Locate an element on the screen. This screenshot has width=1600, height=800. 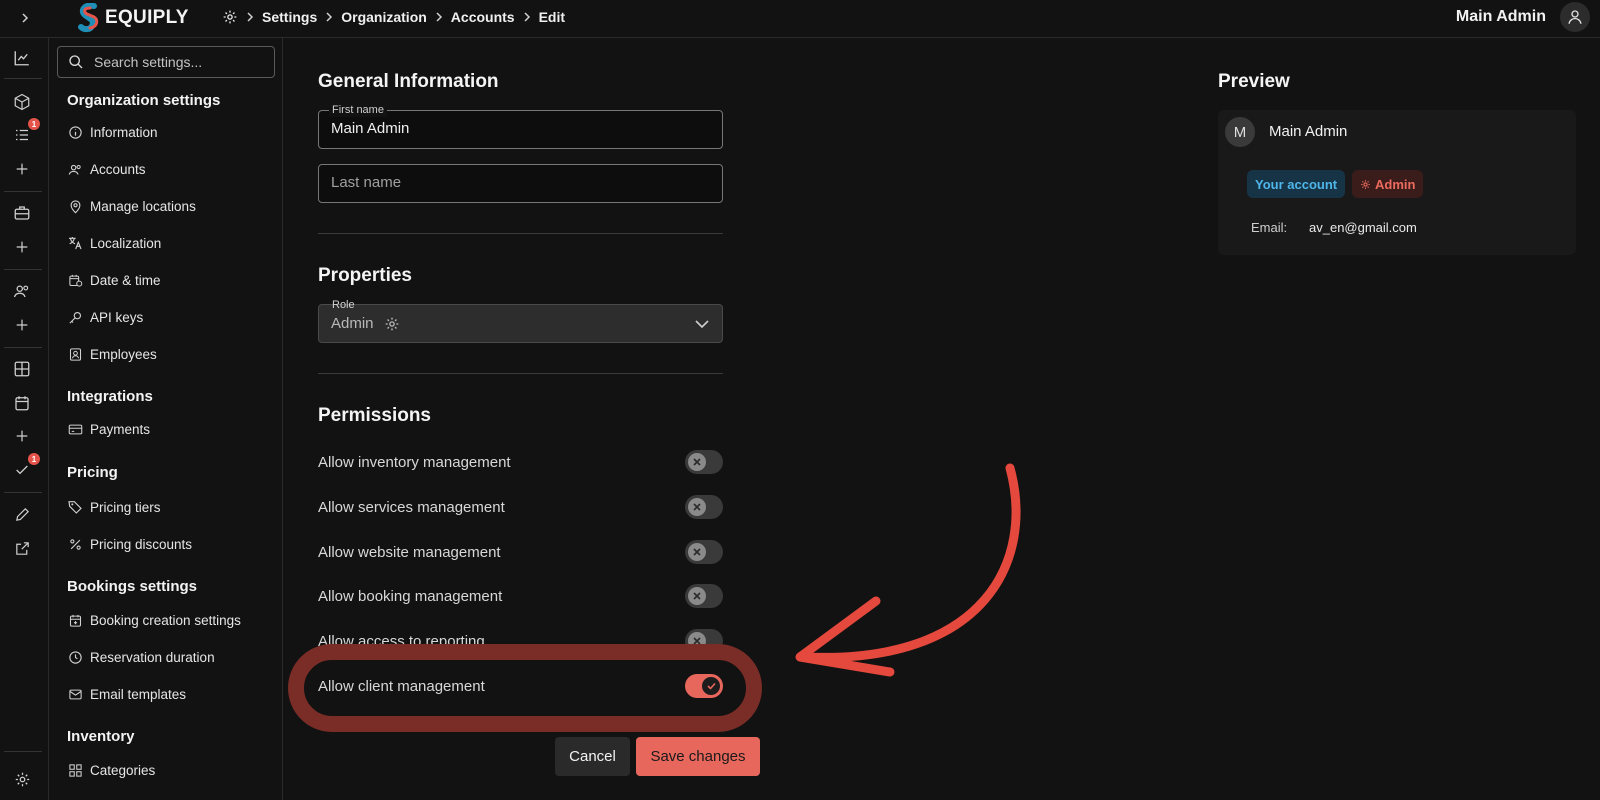
last-name-field is located at coordinates (520, 183).